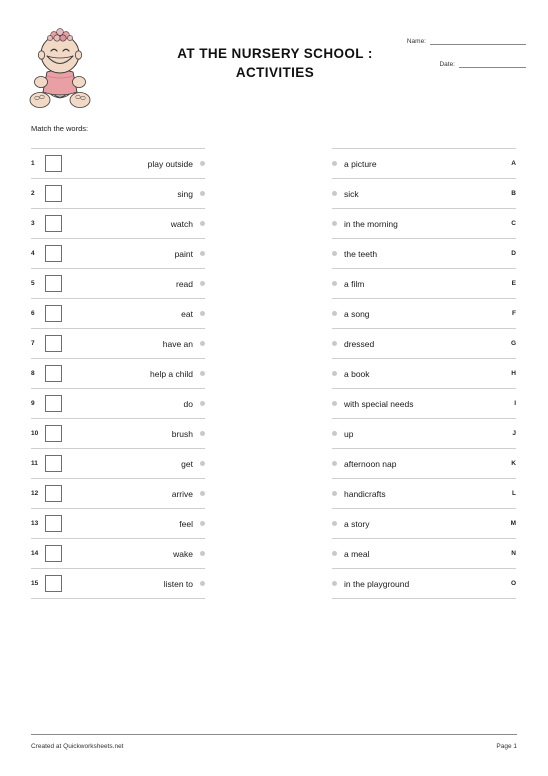 Image resolution: width=548 pixels, height=776 pixels. Describe the element at coordinates (351, 193) in the screenshot. I see `item-phrase: sick` at that location.